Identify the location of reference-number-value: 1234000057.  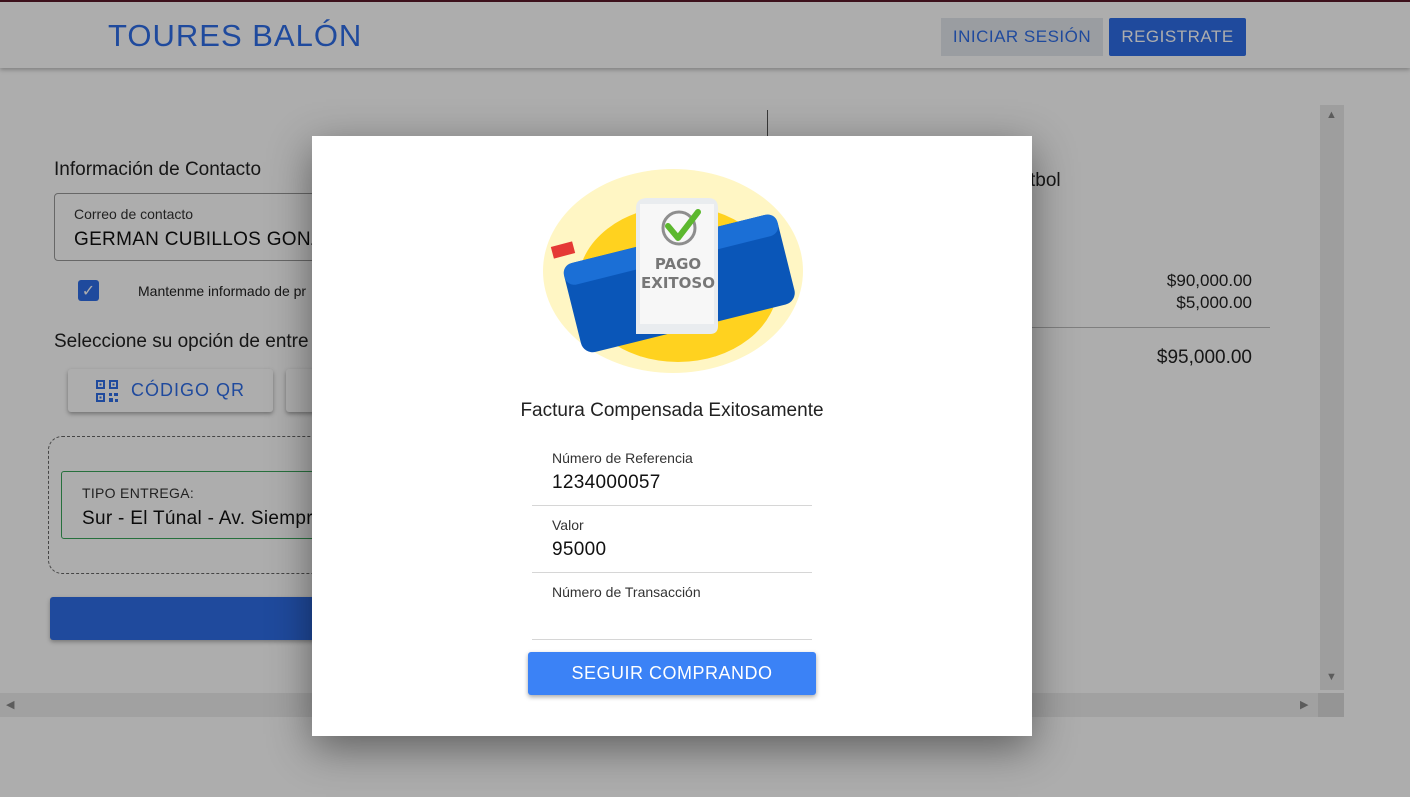
(606, 482).